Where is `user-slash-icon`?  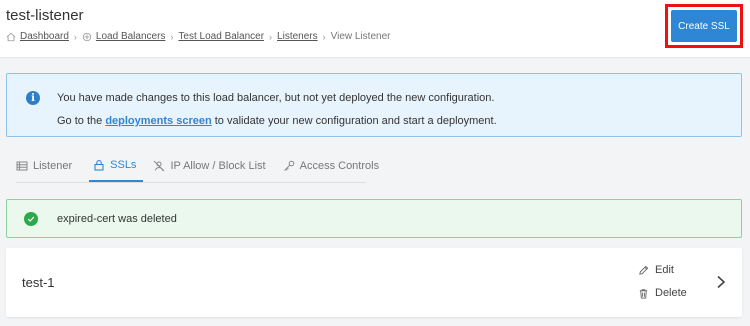
user-slash-icon is located at coordinates (159, 166).